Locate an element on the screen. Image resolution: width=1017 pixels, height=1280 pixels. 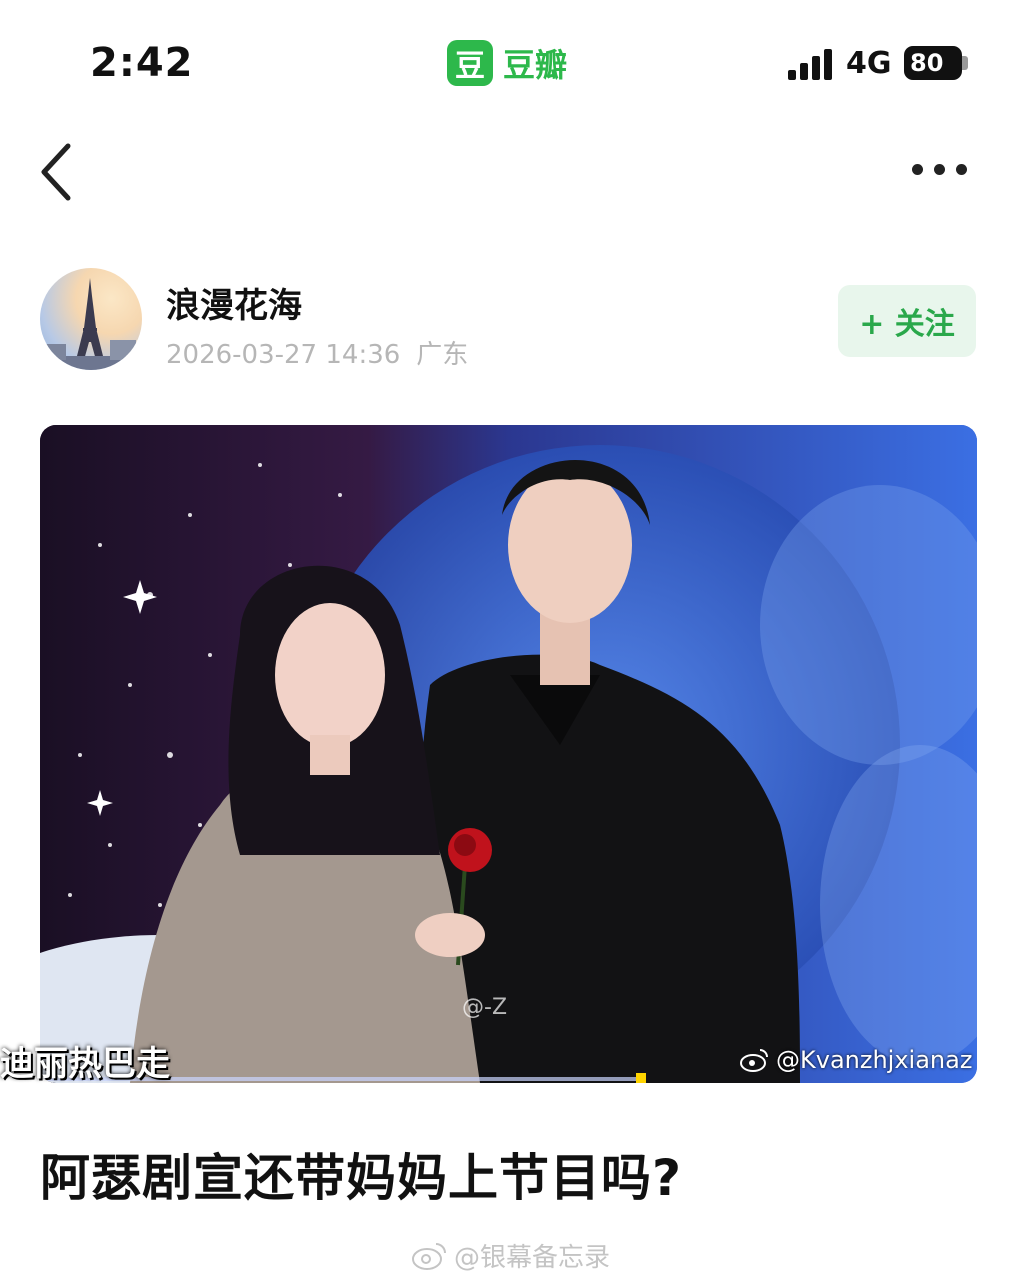
author-name: 浪漫花海 is located at coordinates (234, 302).